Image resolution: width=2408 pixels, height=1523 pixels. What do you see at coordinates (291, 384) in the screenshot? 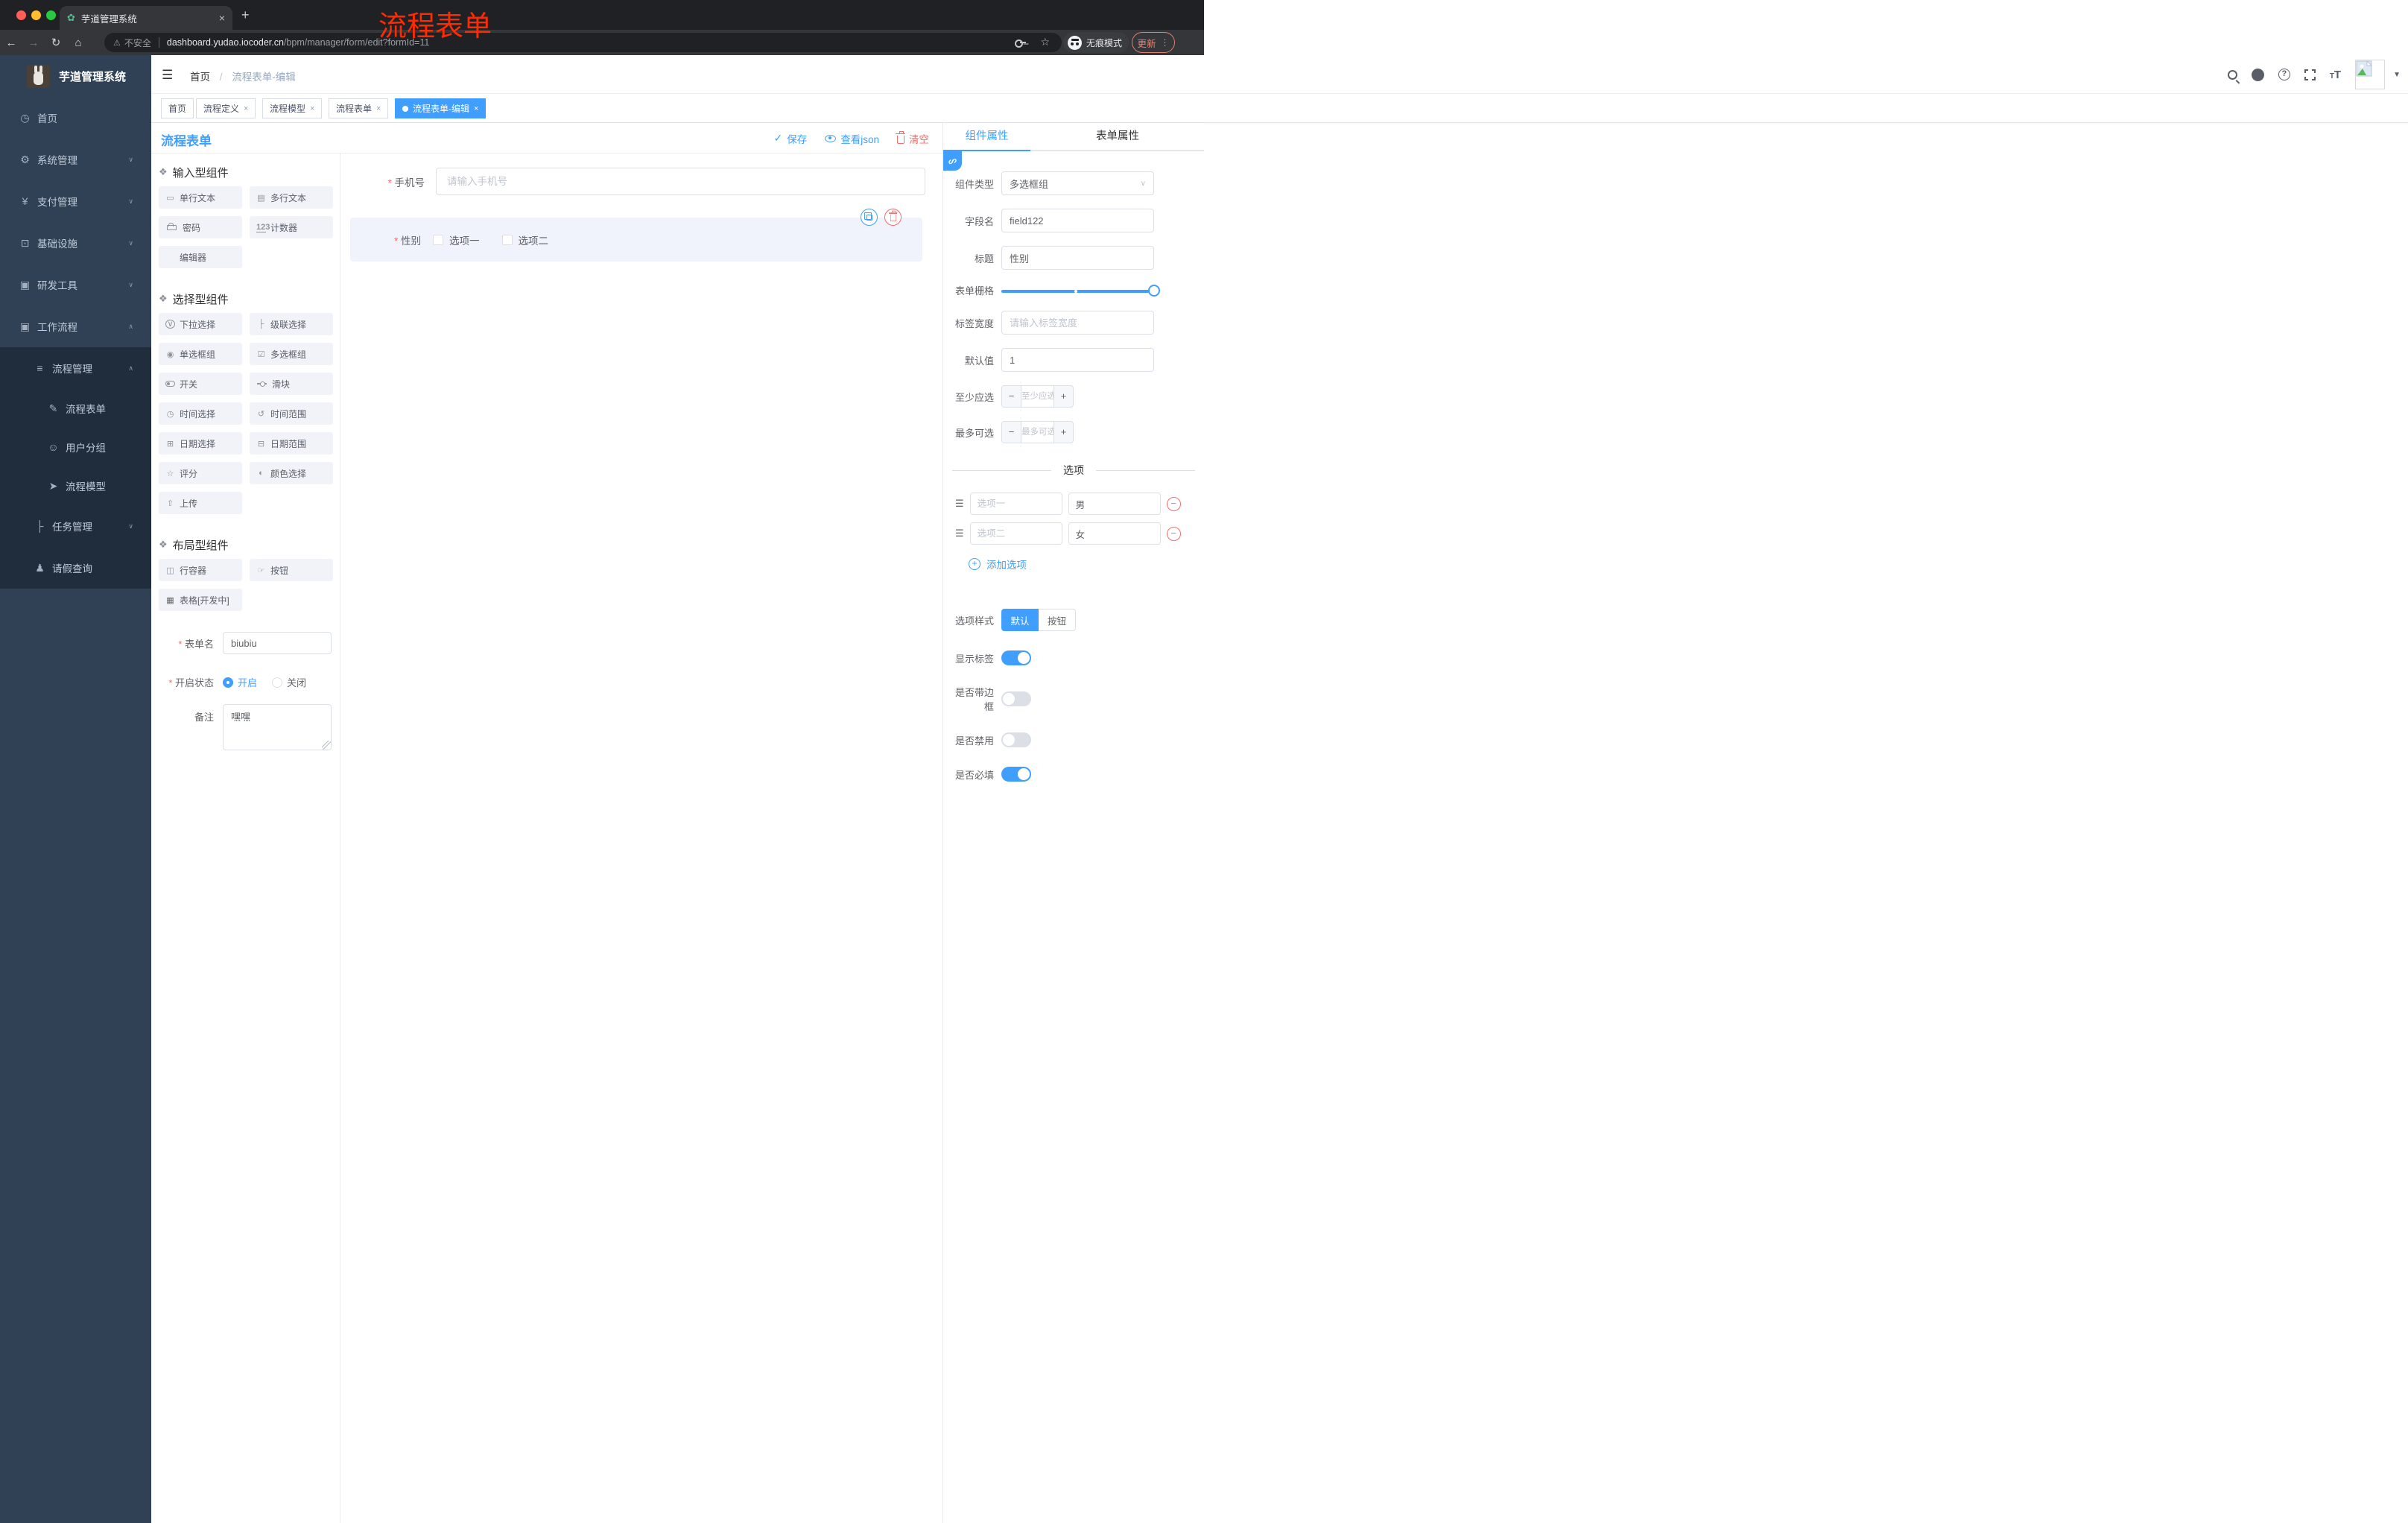
I see `palette-item-slider: 滑块` at bounding box center [291, 384].